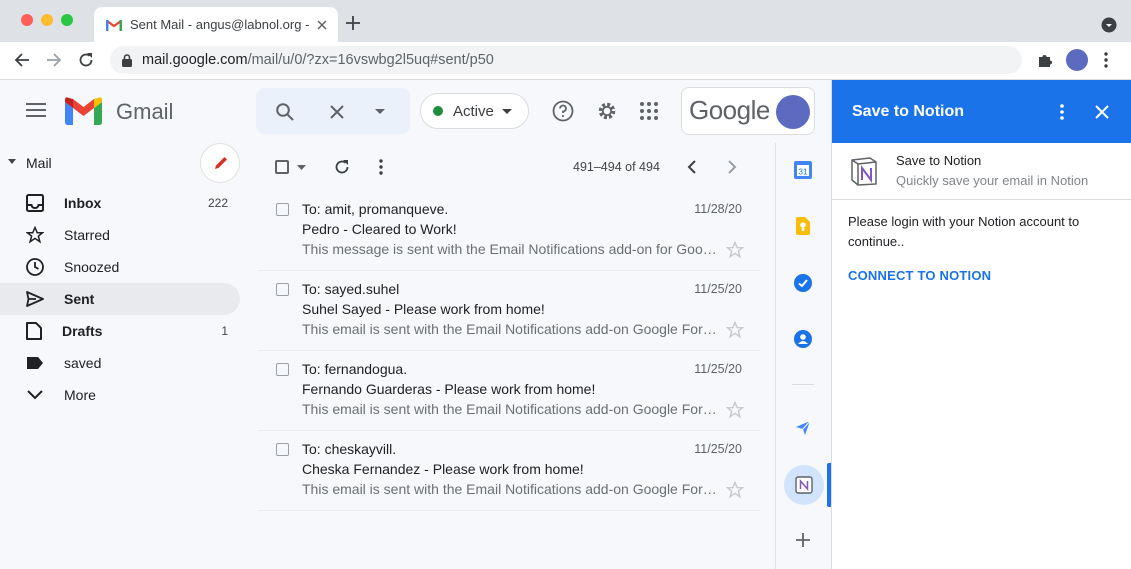 This screenshot has height=569, width=1131. I want to click on clock-icon, so click(35, 267).